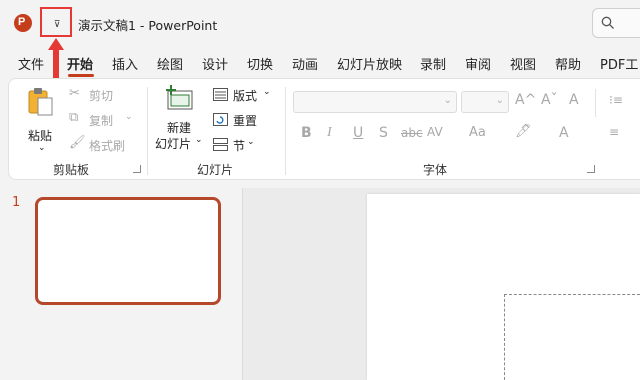 The height and width of the screenshot is (380, 640). I want to click on increase-font-size-icon: A^, so click(525, 100).